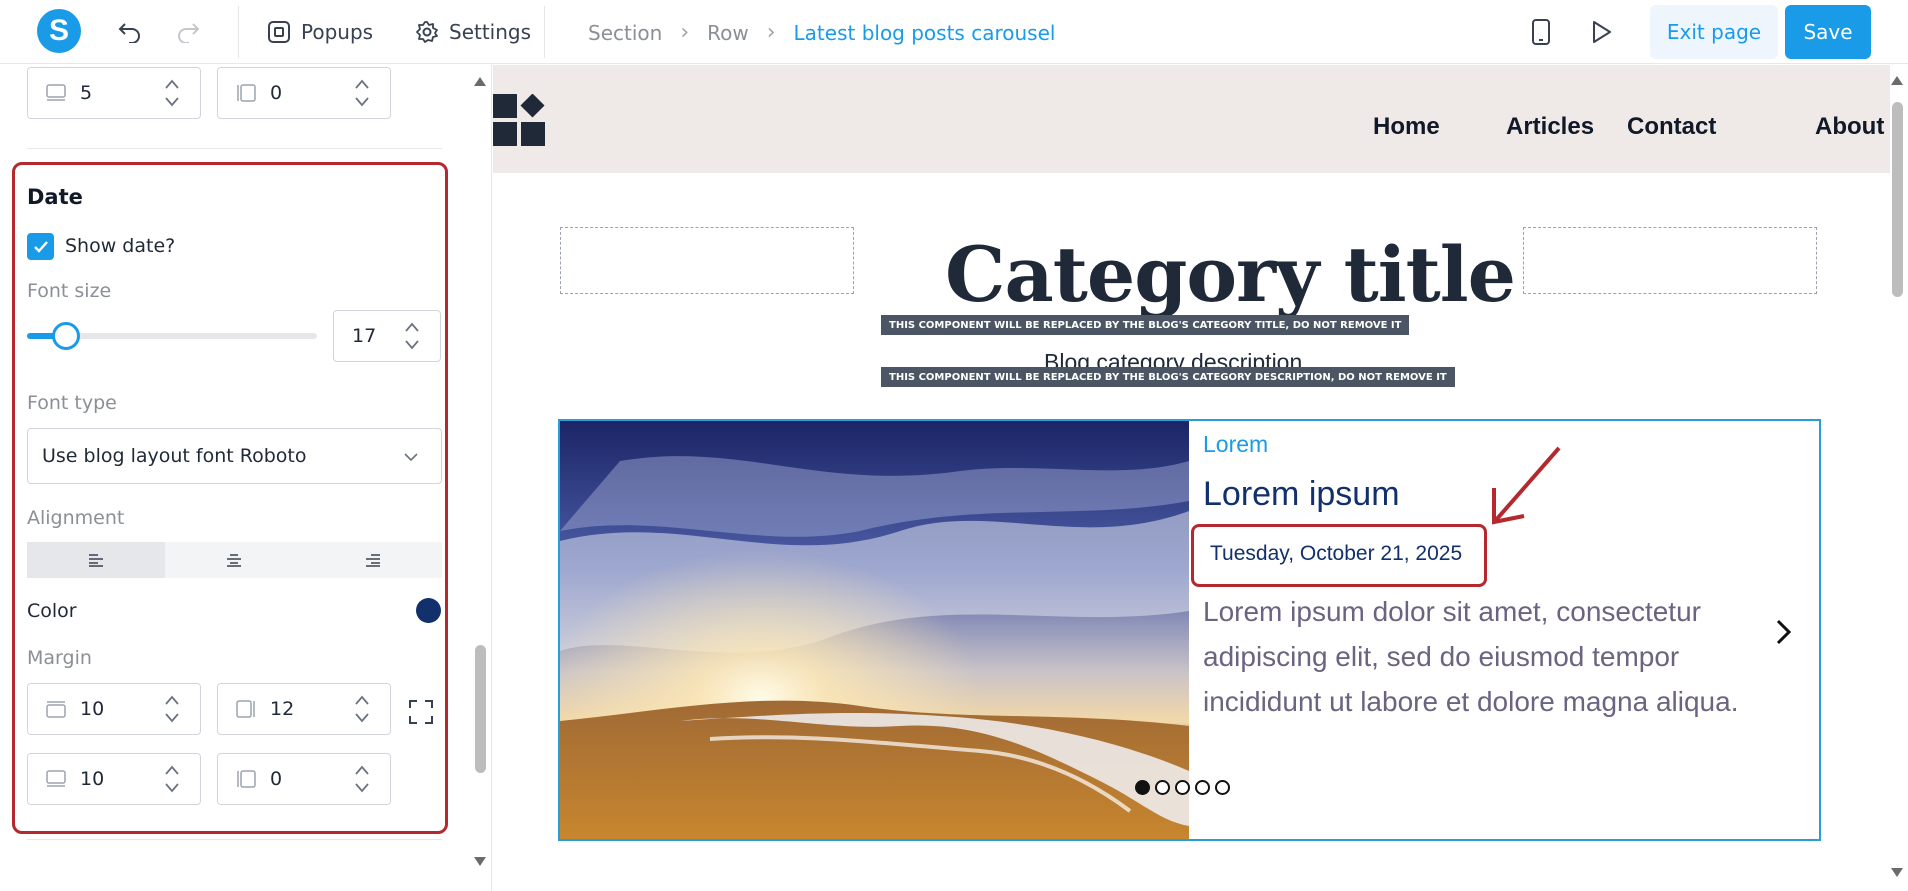 This screenshot has width=1908, height=891. What do you see at coordinates (1714, 32) in the screenshot?
I see `exit-page-button: Exit page` at bounding box center [1714, 32].